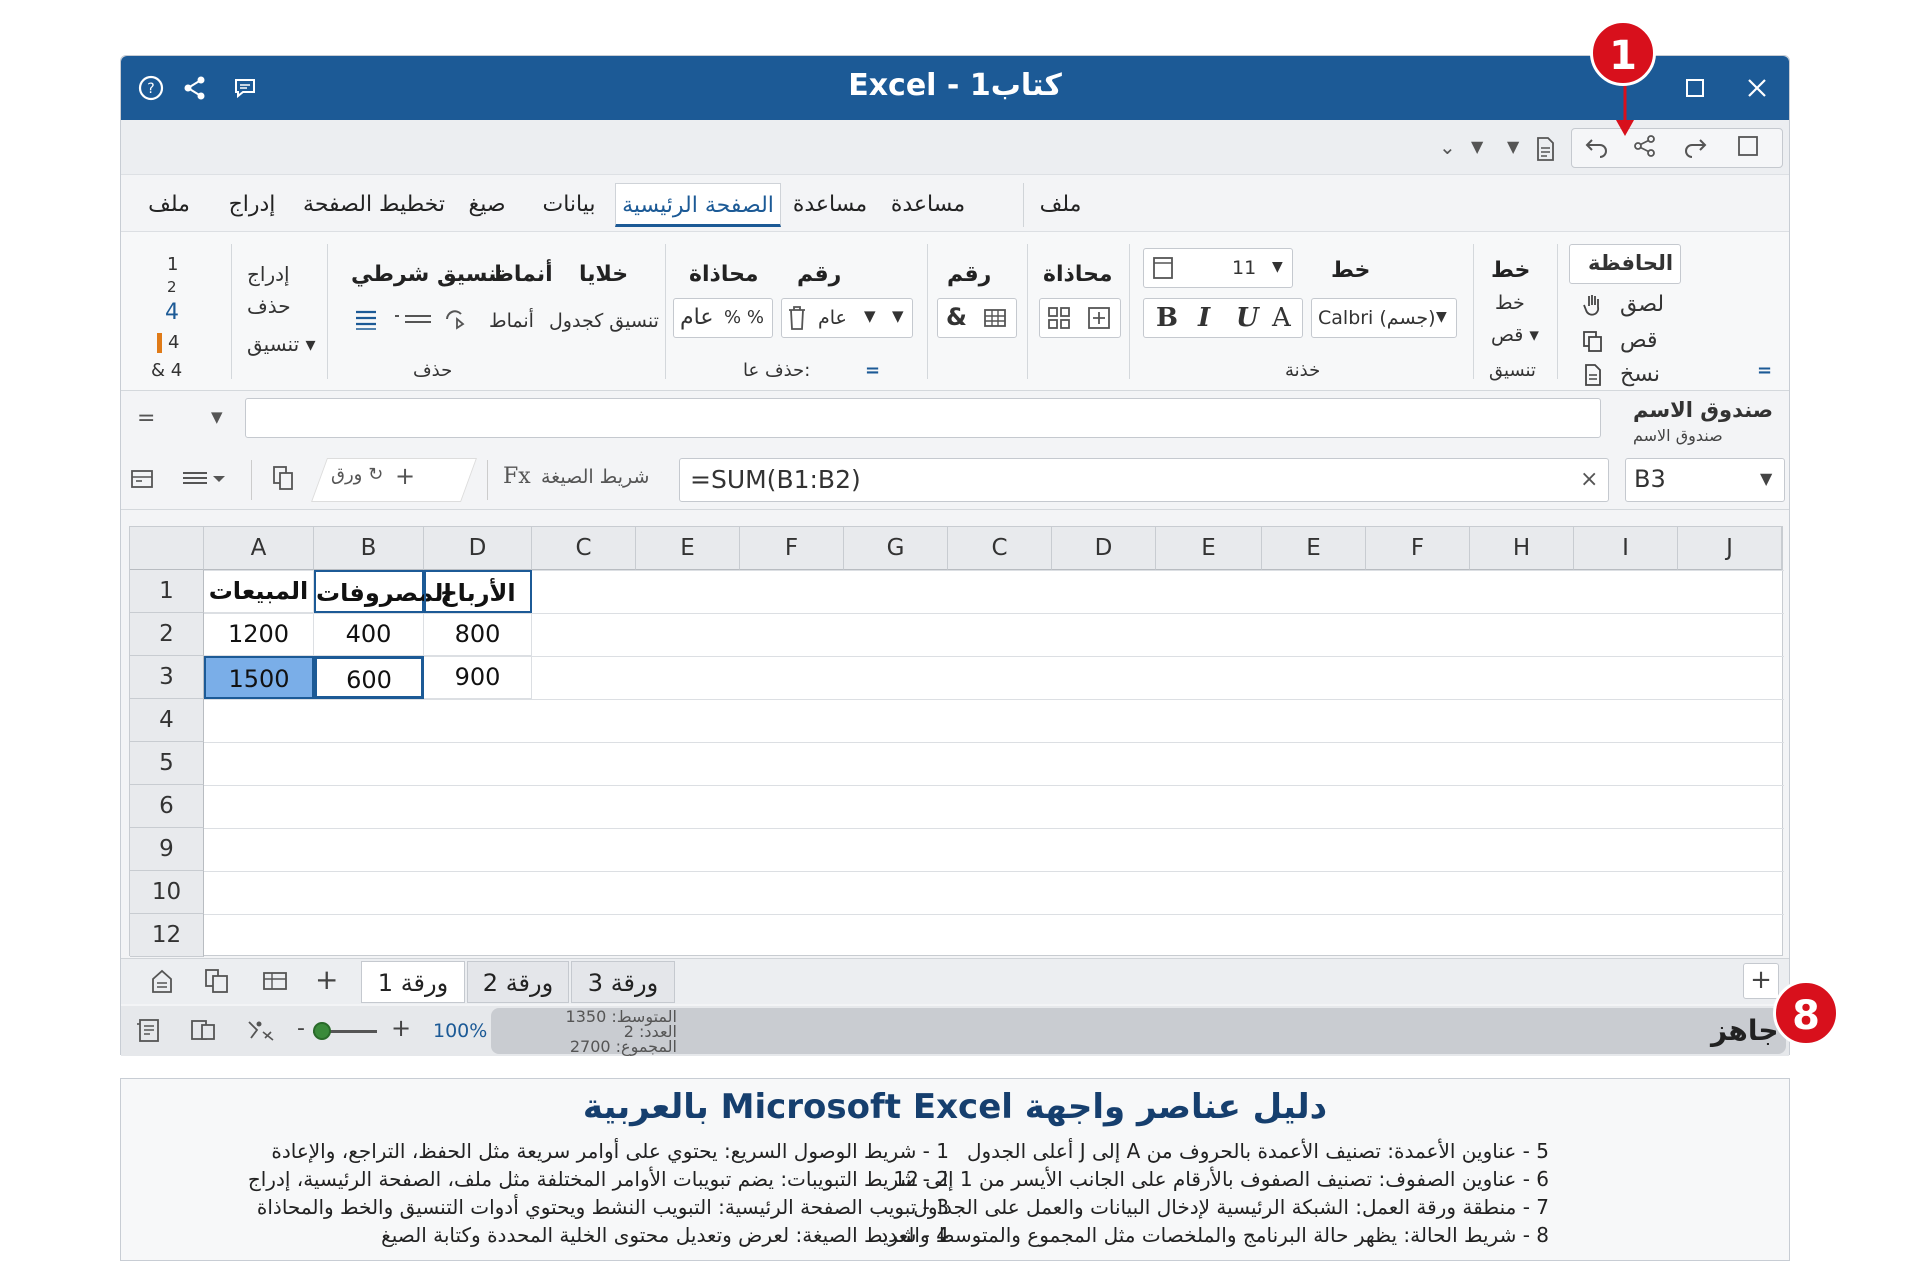 The width and height of the screenshot is (1920, 1280). Describe the element at coordinates (401, 1028) in the screenshot. I see `zoom-in-button: +` at that location.